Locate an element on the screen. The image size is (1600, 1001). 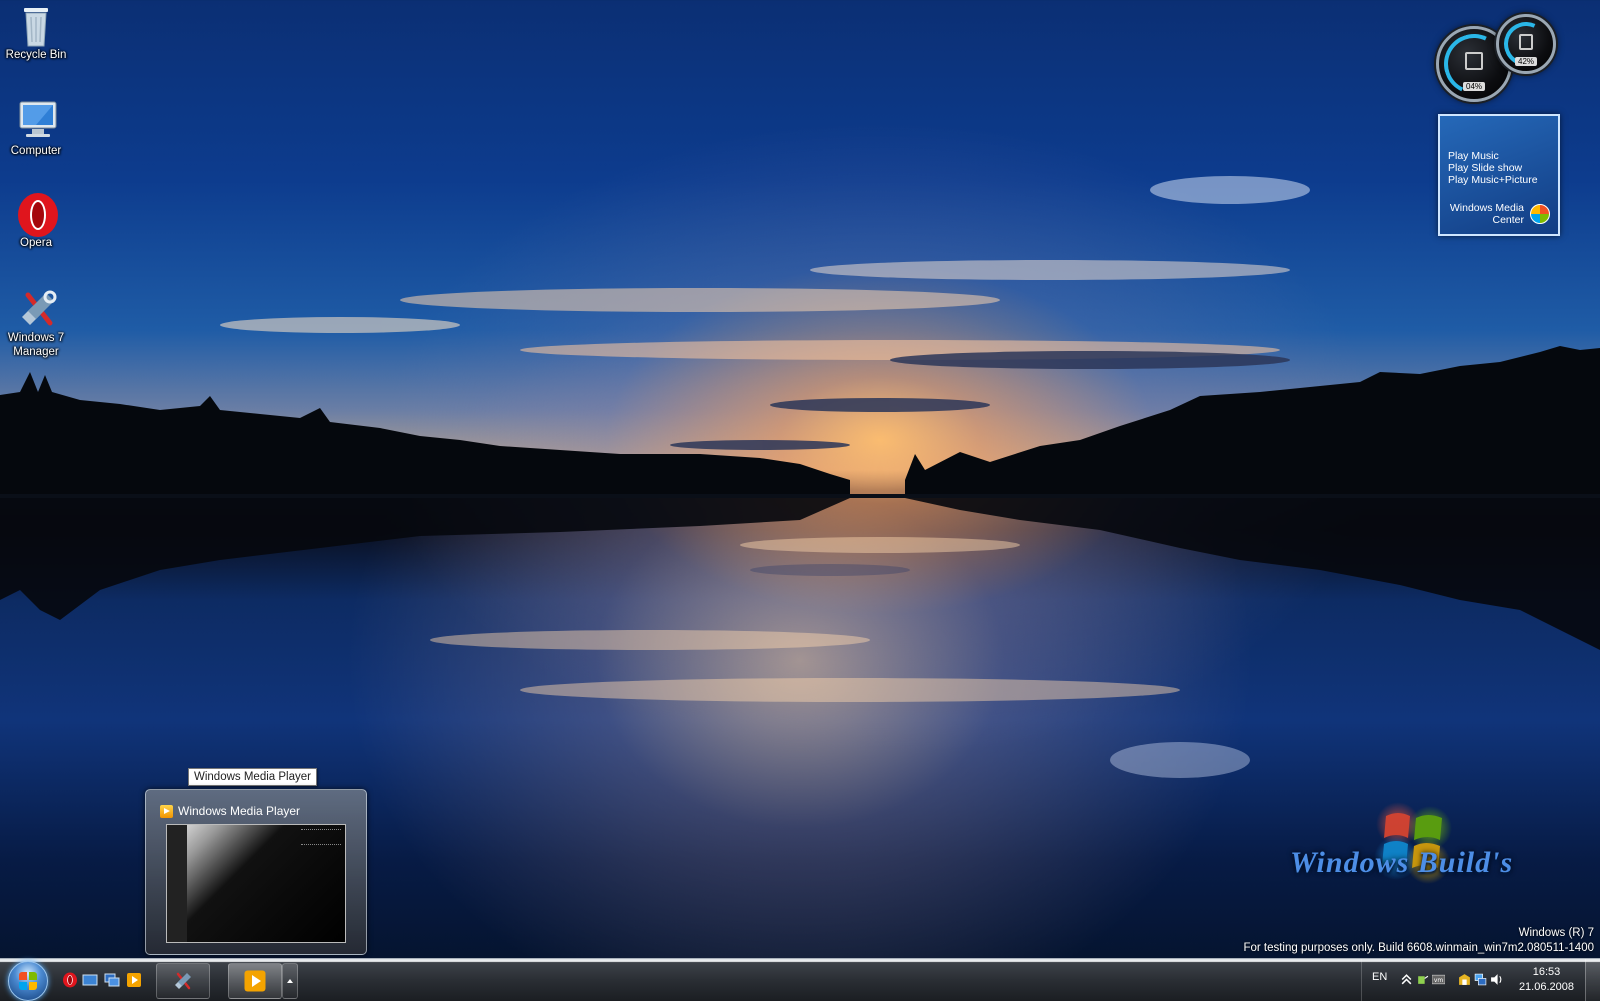
windows-logo-icon is located at coordinates (28, 981).